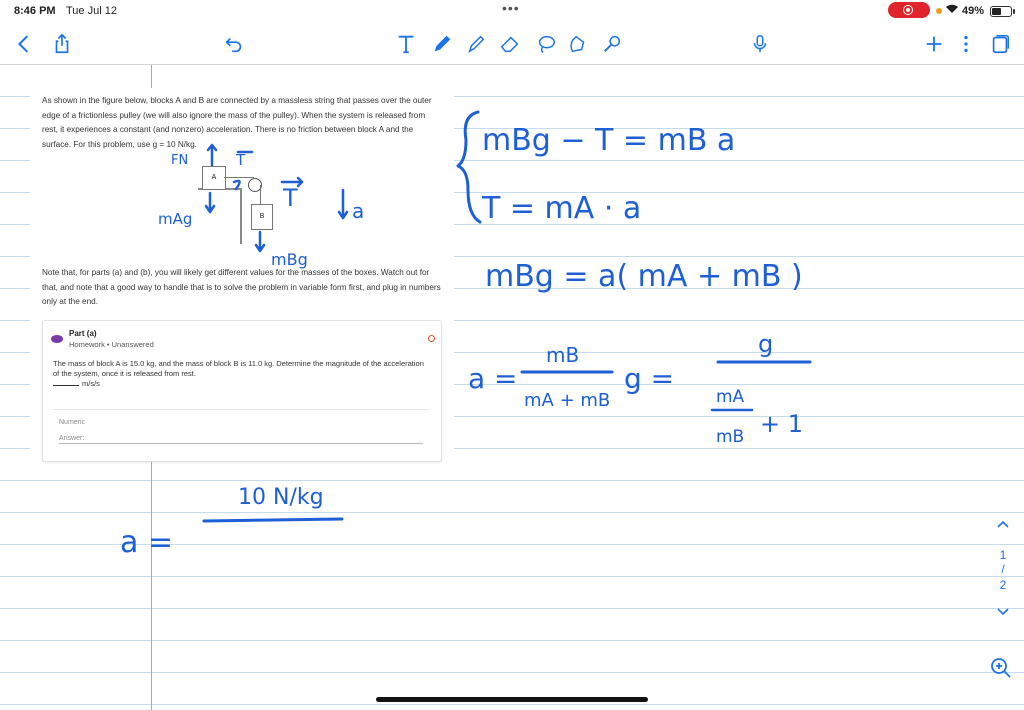 The width and height of the screenshot is (1024, 710). Describe the element at coordinates (62, 44) in the screenshot. I see `share-icon` at that location.